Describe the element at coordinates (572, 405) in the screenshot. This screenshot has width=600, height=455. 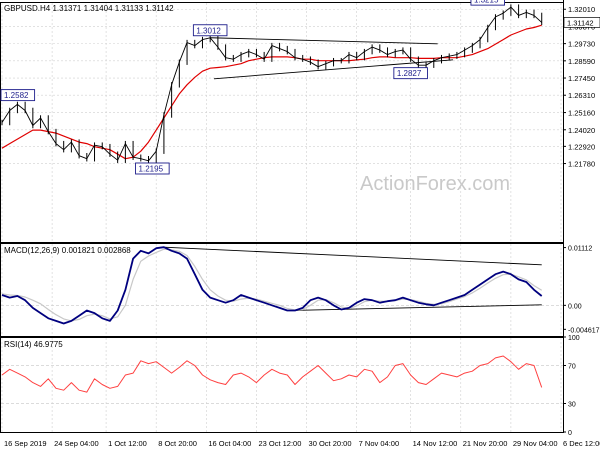
I see `rsi-y-tick-label: 30` at that location.